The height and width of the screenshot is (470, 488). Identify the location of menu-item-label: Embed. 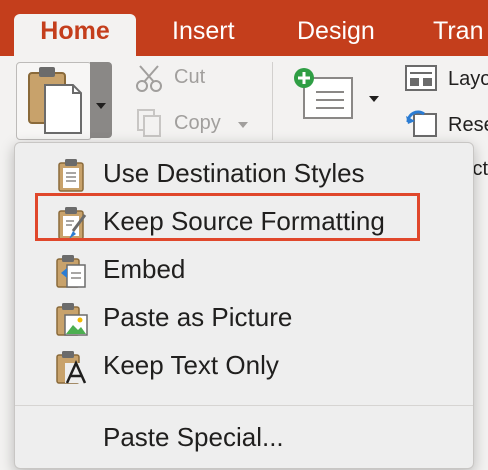
(144, 269).